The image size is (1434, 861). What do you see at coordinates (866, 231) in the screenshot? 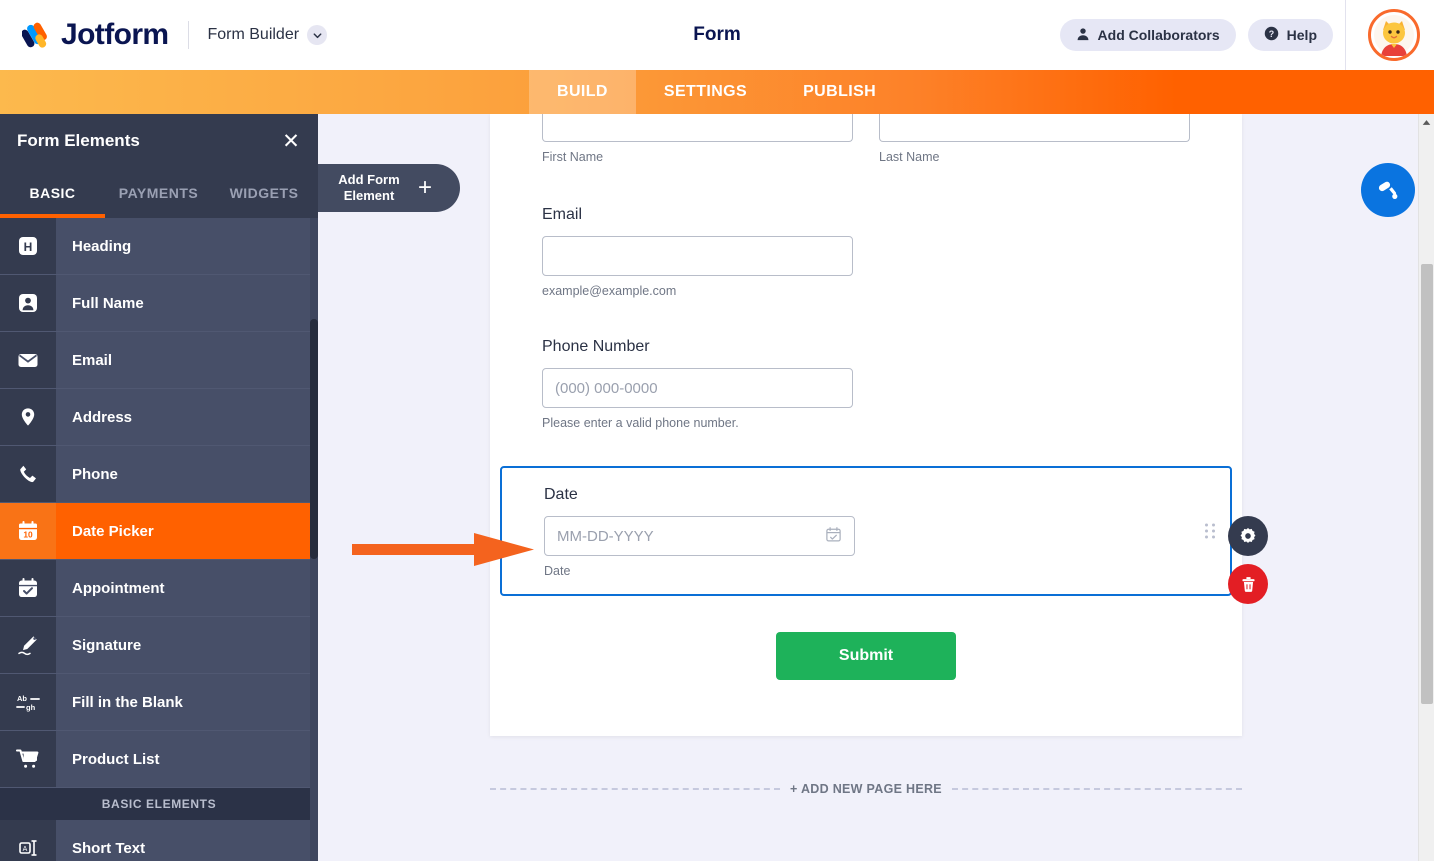
I see `email-field: Email example@example.com` at bounding box center [866, 231].